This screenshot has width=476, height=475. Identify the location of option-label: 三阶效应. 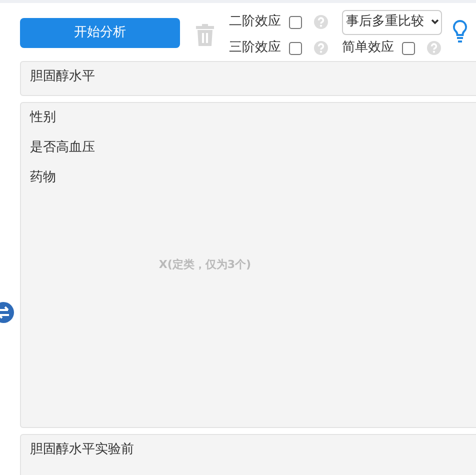
(255, 48).